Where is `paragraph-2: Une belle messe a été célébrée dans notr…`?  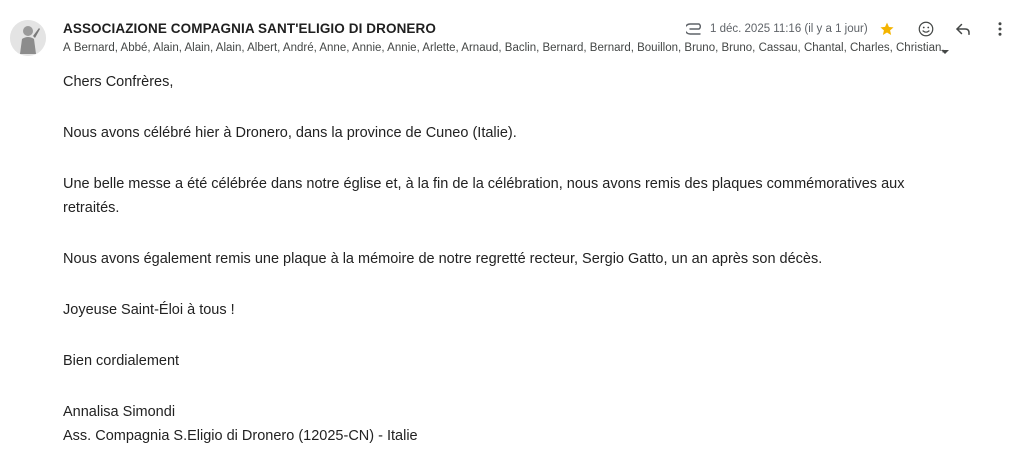 paragraph-2: Une belle messe a été célébrée dans notr… is located at coordinates (484, 196).